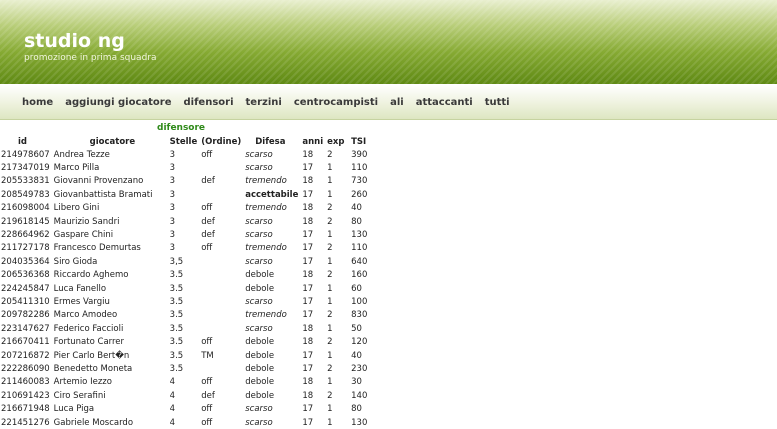 The image size is (777, 429). Describe the element at coordinates (356, 208) in the screenshot. I see `cell-tsi: 40` at that location.